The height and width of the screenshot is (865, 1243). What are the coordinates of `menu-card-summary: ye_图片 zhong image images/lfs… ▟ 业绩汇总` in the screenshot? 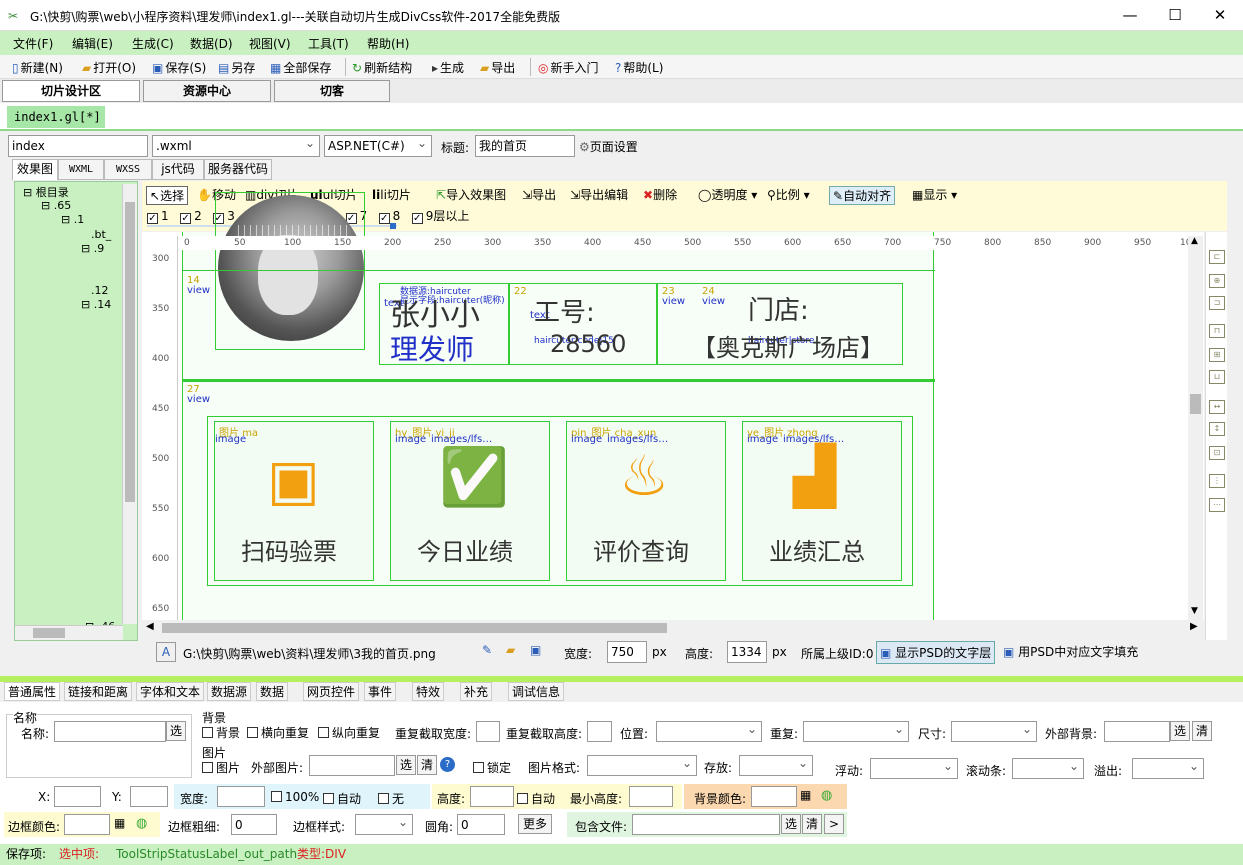 It's located at (822, 501).